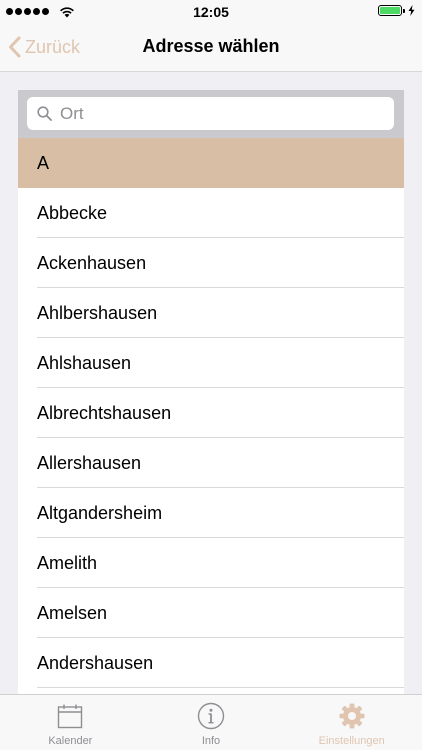  What do you see at coordinates (211, 463) in the screenshot?
I see `list-item: Allershausen` at bounding box center [211, 463].